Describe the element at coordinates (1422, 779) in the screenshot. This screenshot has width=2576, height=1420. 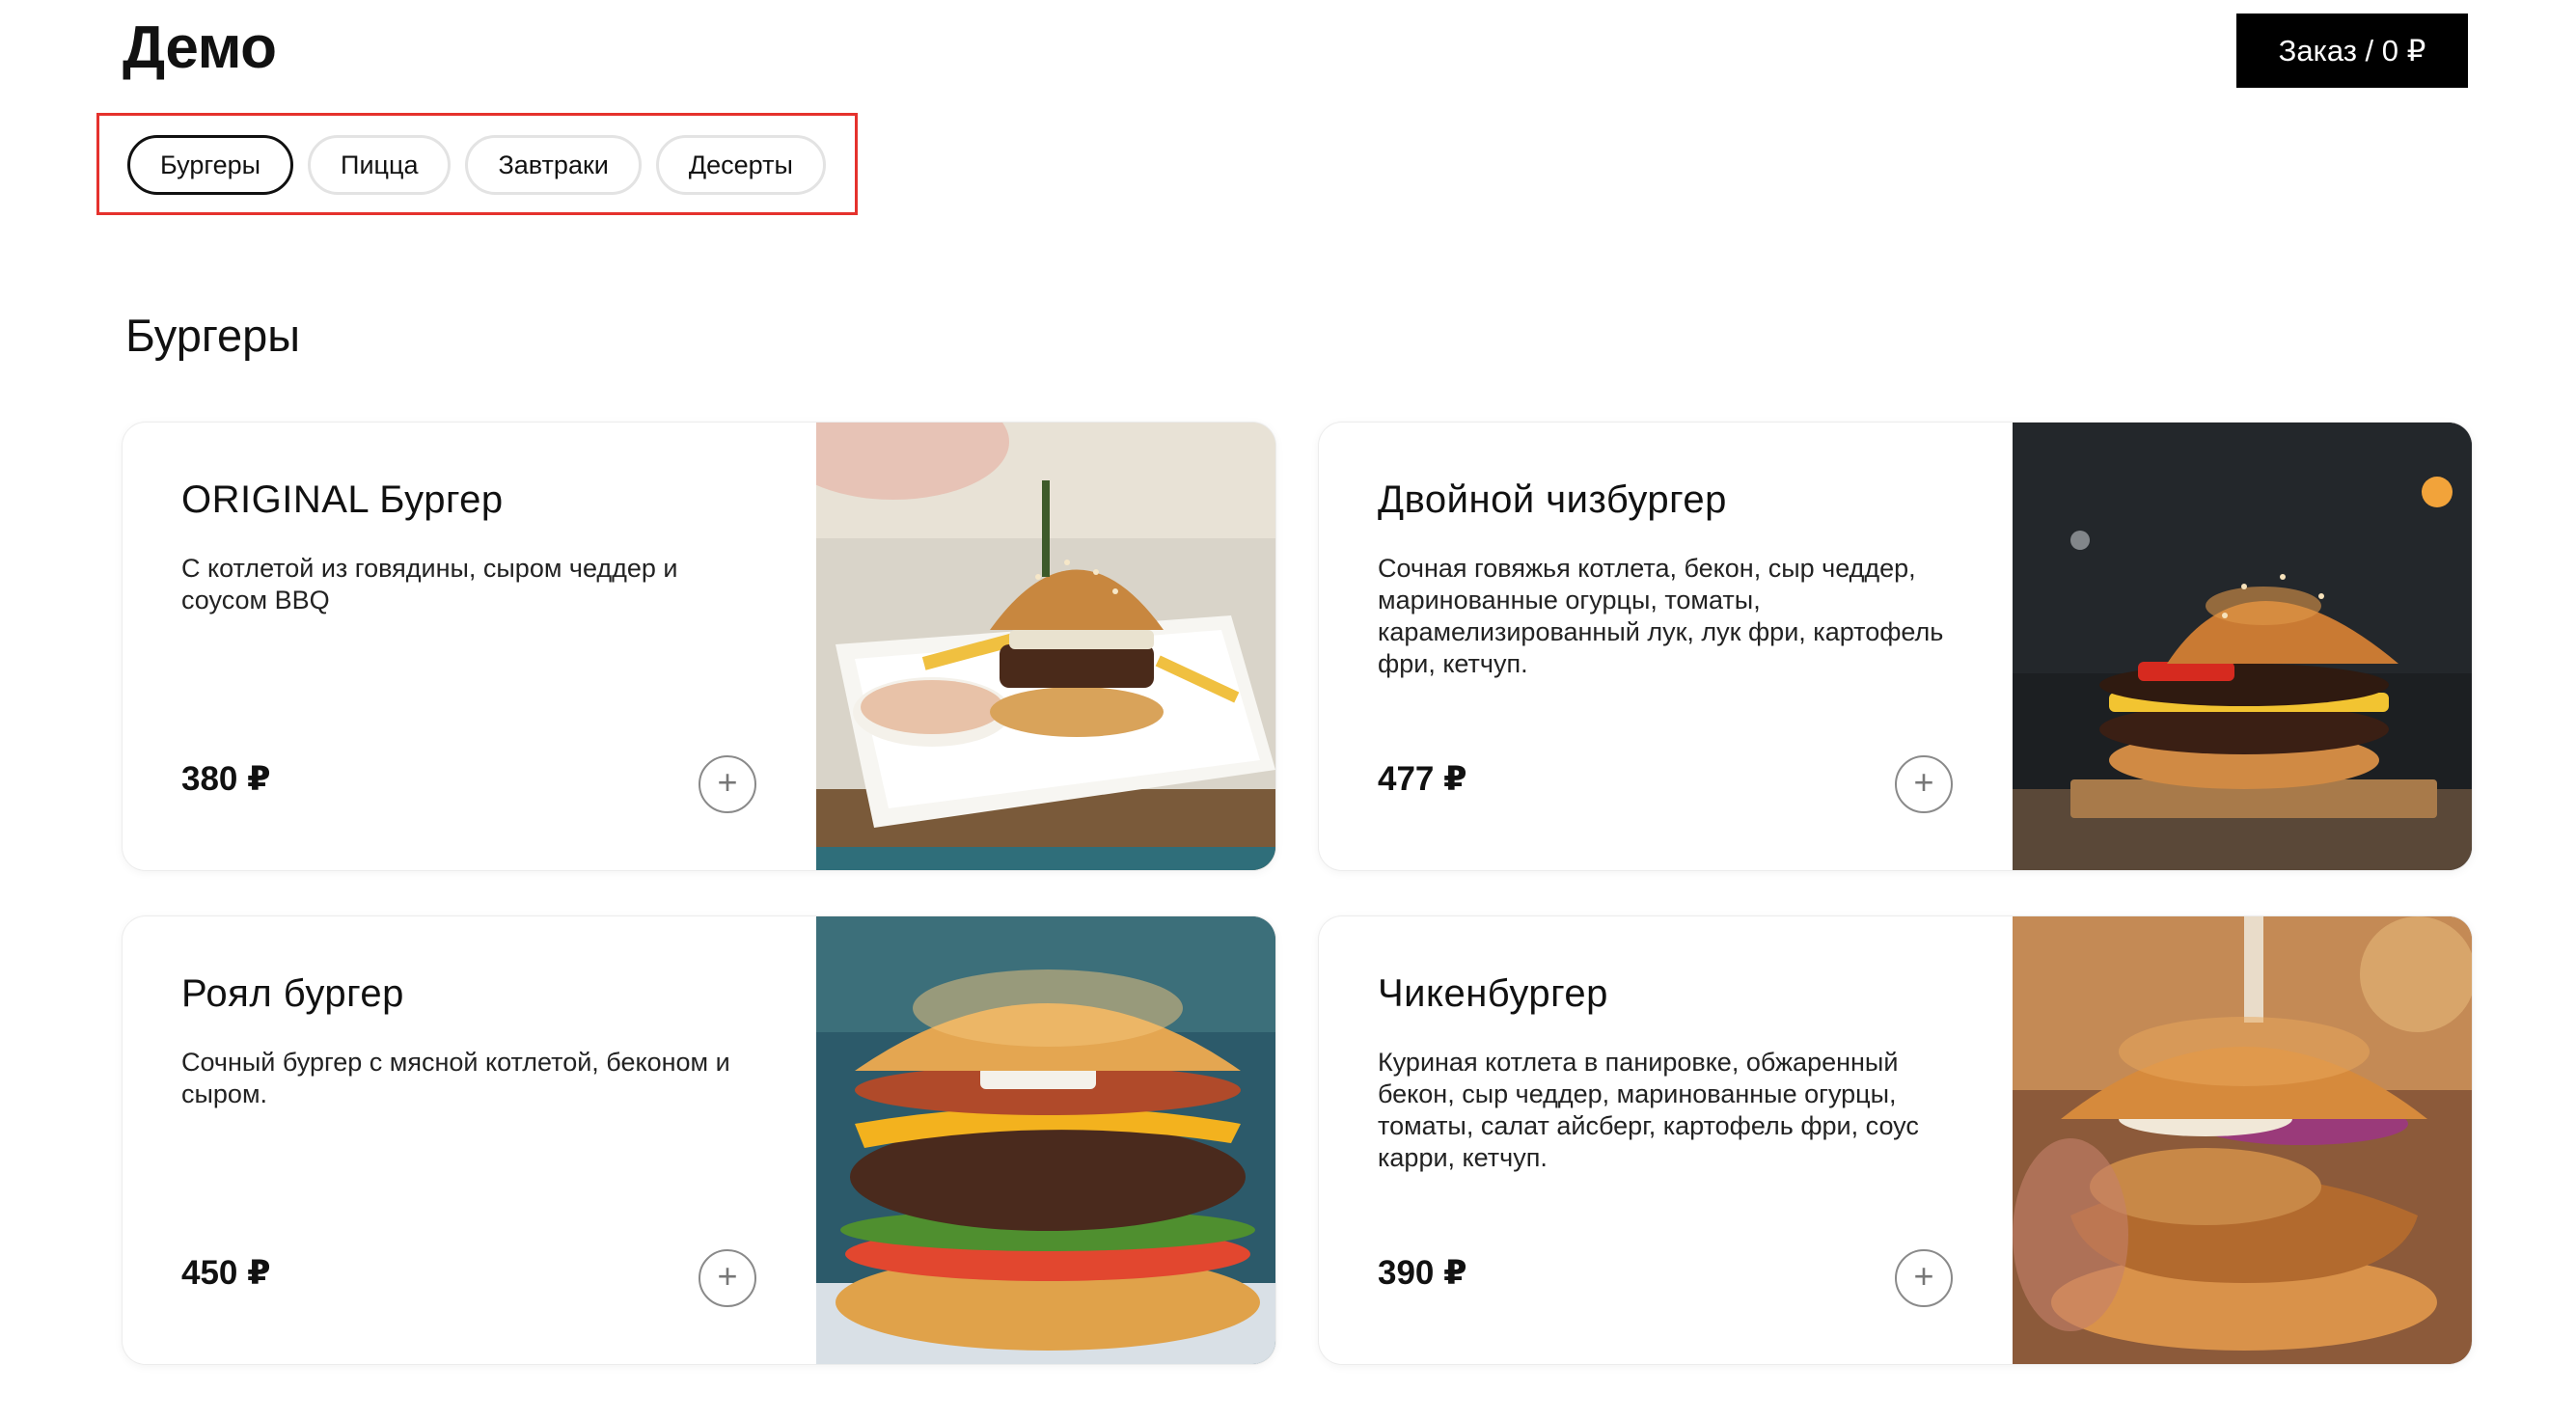
I see `product-price: 477 ₽` at that location.